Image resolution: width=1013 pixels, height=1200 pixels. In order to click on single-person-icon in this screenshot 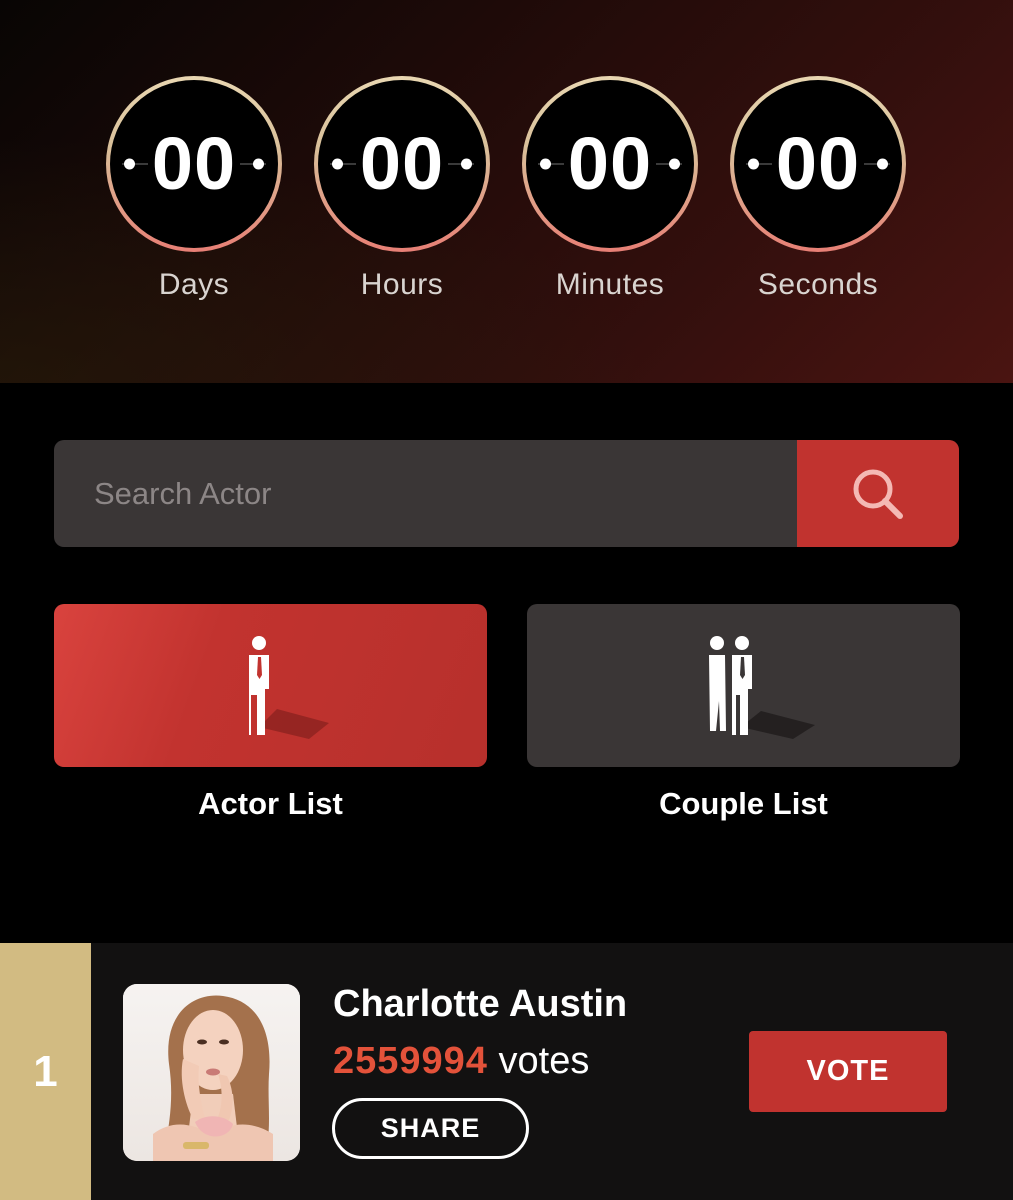, I will do `click(288, 687)`.